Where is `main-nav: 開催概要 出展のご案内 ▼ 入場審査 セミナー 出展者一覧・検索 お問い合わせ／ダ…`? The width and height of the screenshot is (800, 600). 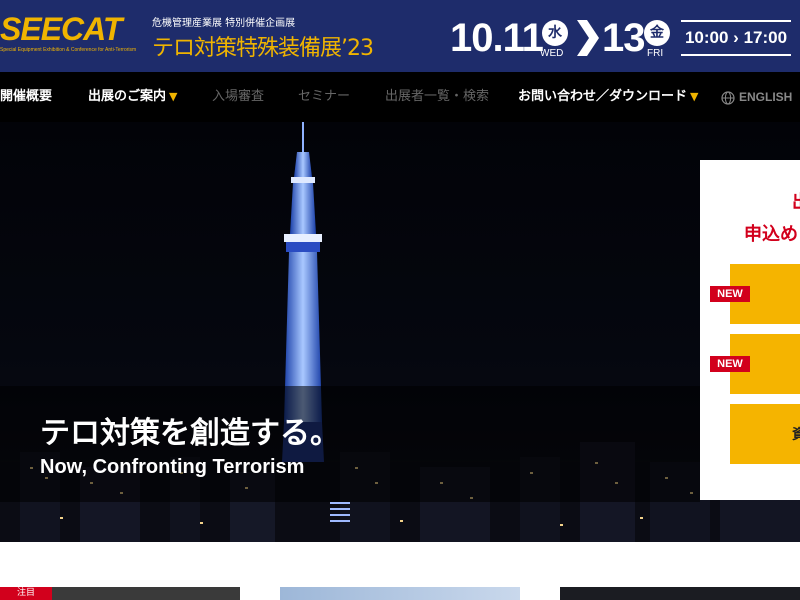
main-nav: 開催概要 出展のご案内 ▼ 入場審査 セミナー 出展者一覧・検索 お問い合わせ／ダ… is located at coordinates (400, 97).